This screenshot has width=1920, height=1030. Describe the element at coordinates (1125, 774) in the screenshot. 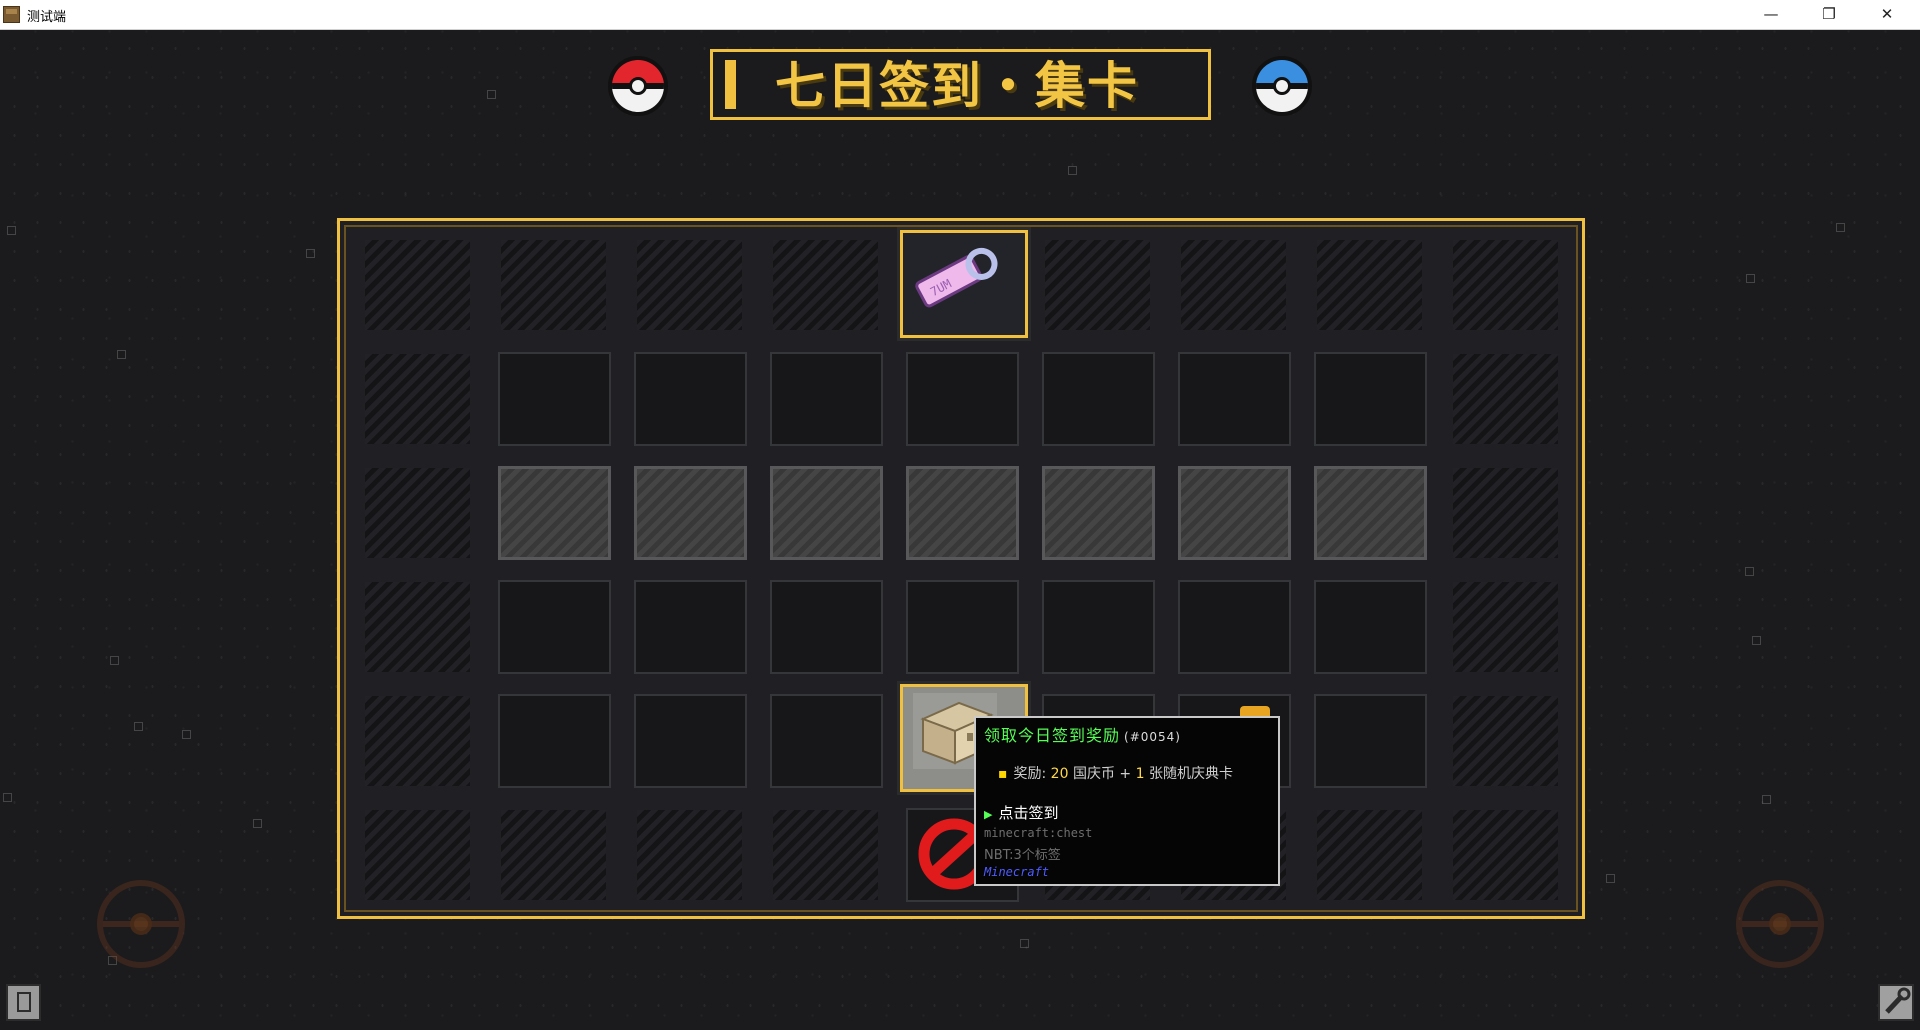

I see `reward-plus: +` at that location.